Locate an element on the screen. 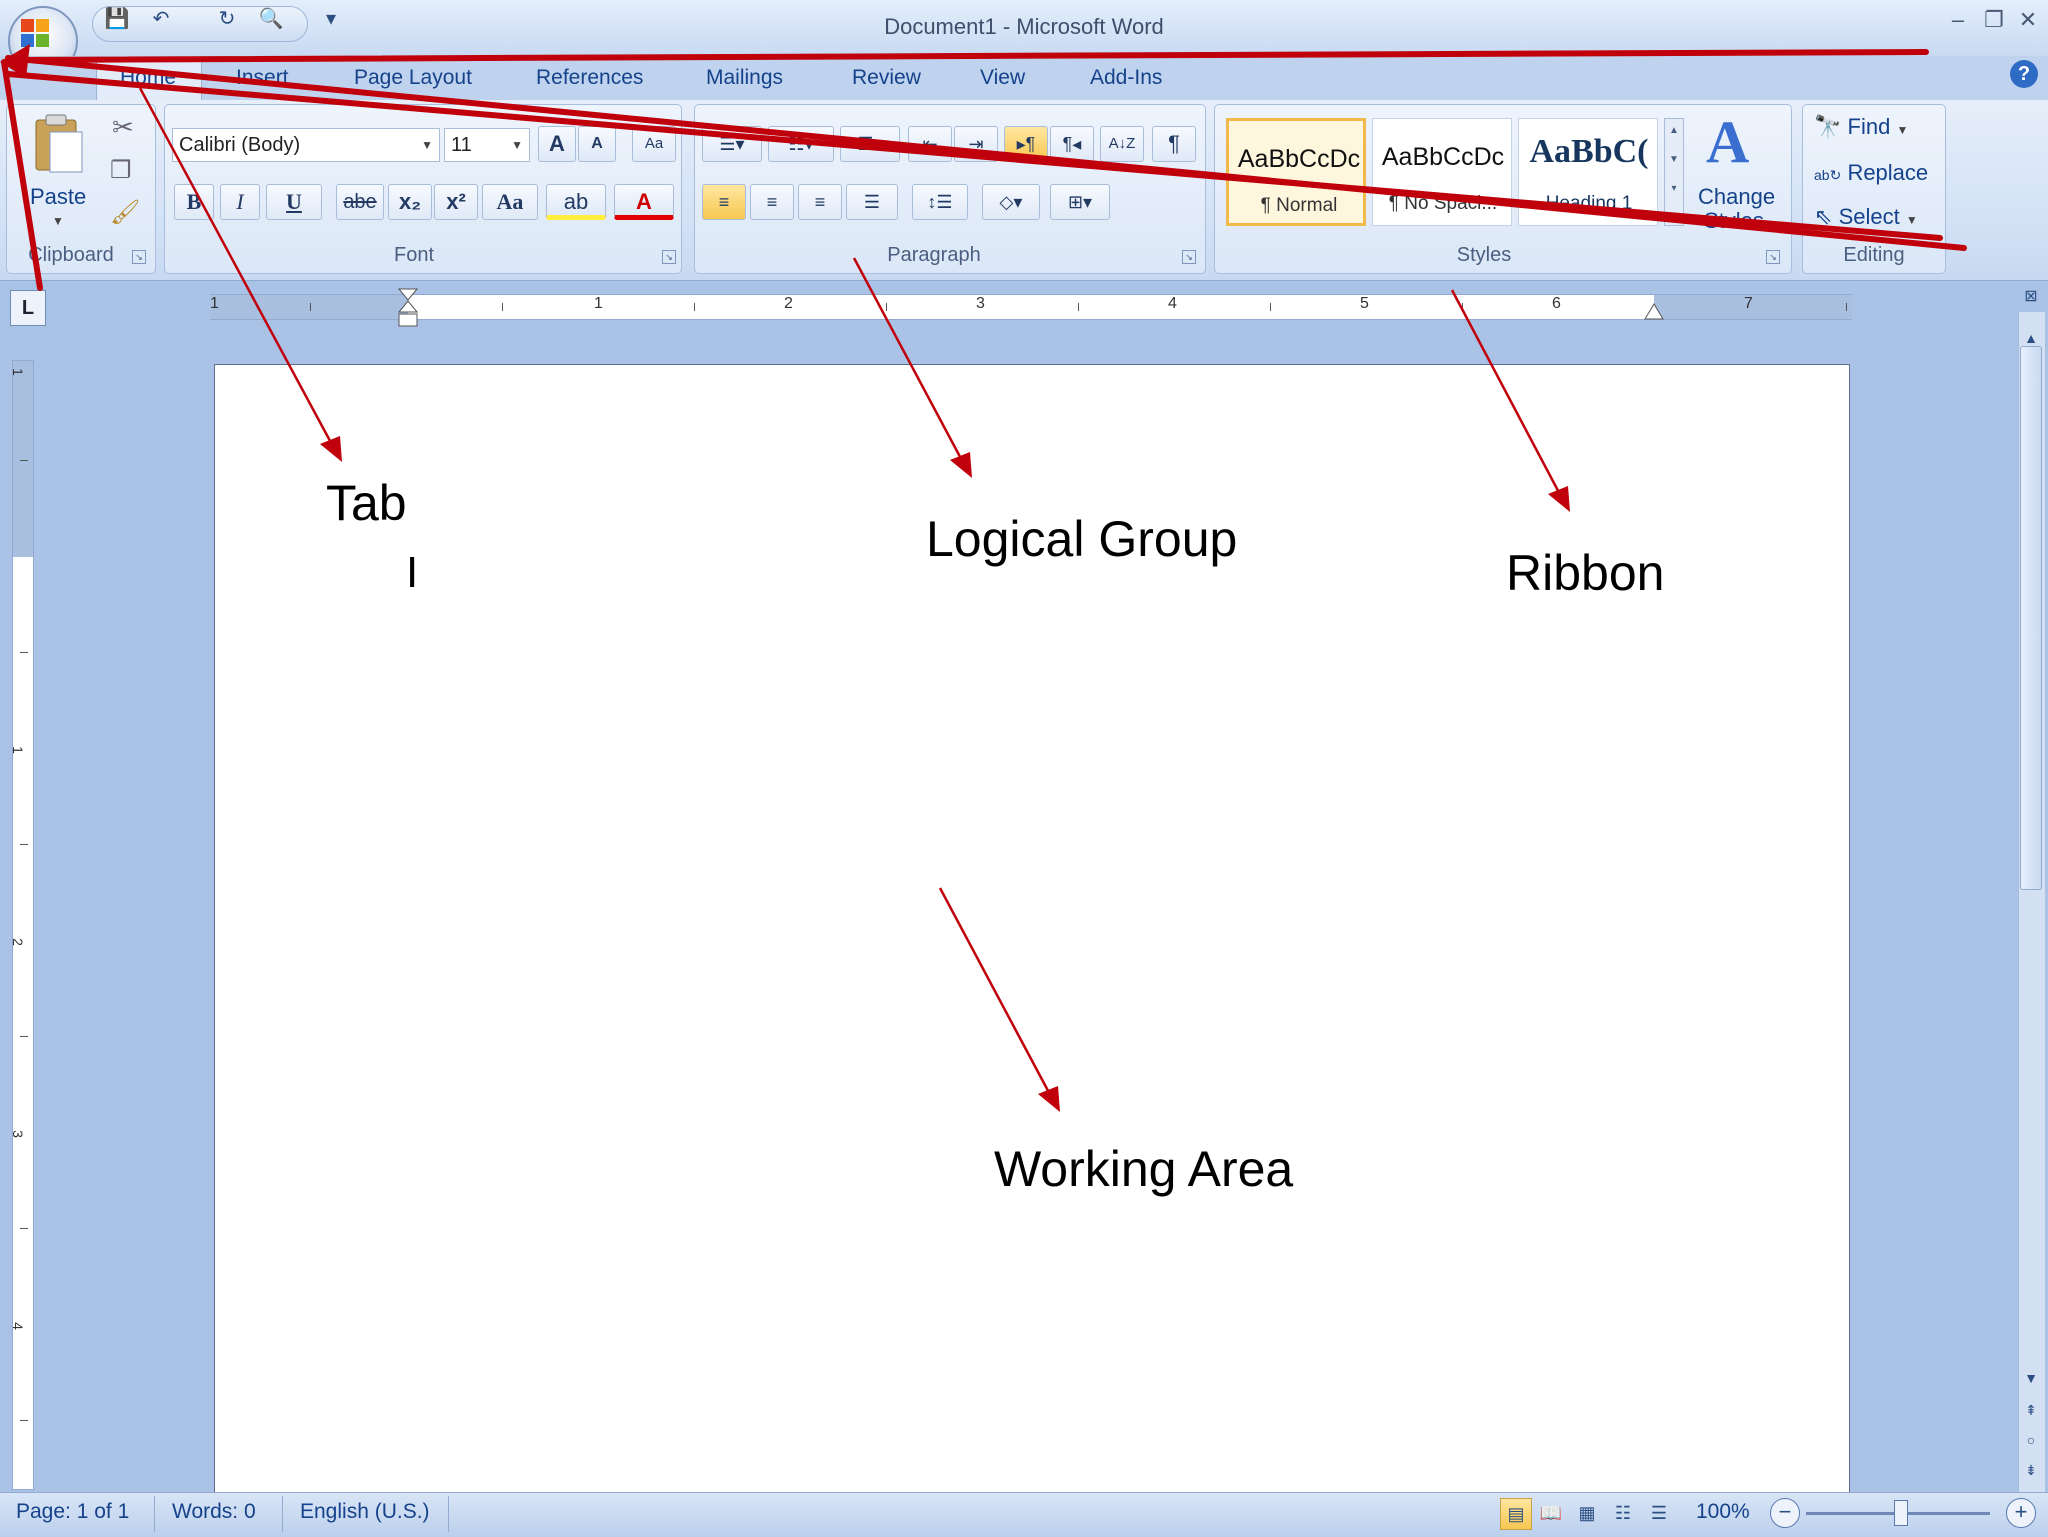 Image resolution: width=2048 pixels, height=1537 pixels. align-left-button: ≡ is located at coordinates (724, 202).